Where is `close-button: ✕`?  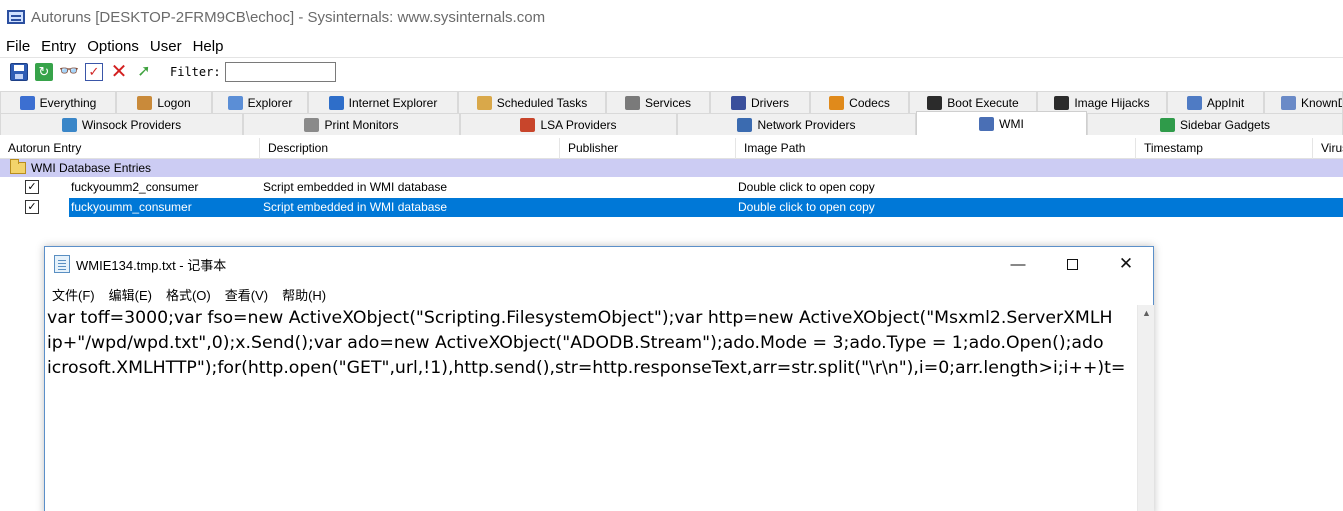 close-button: ✕ is located at coordinates (1126, 264).